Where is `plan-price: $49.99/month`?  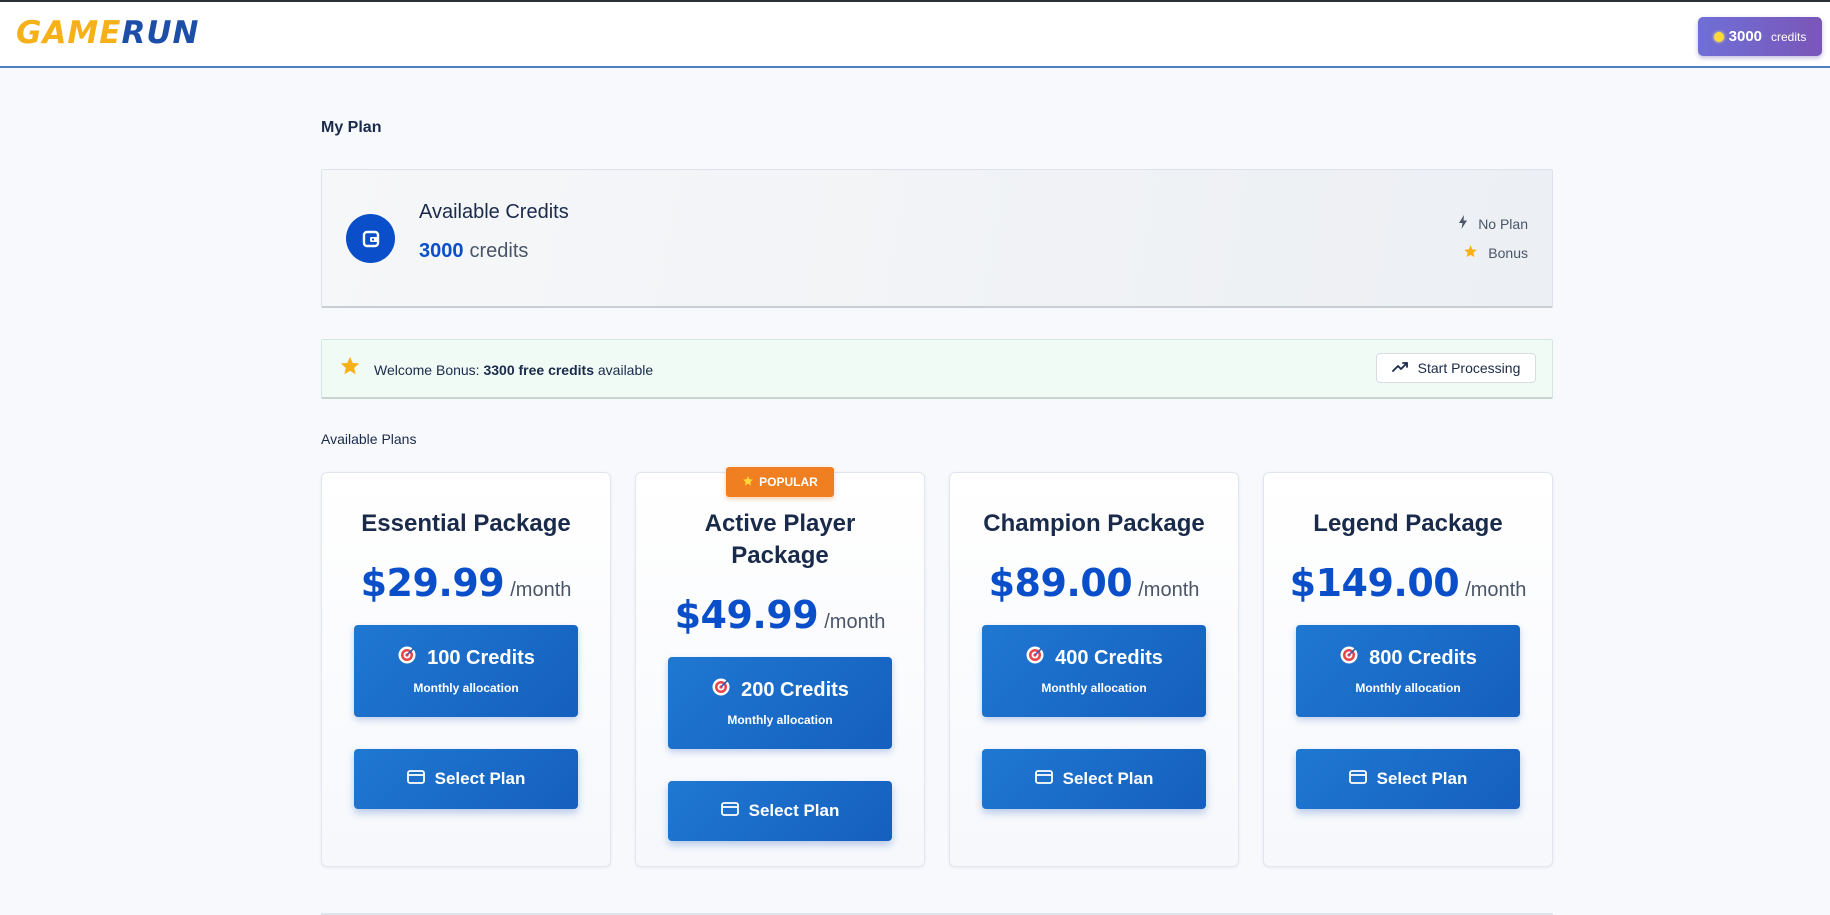 plan-price: $49.99/month is located at coordinates (780, 615).